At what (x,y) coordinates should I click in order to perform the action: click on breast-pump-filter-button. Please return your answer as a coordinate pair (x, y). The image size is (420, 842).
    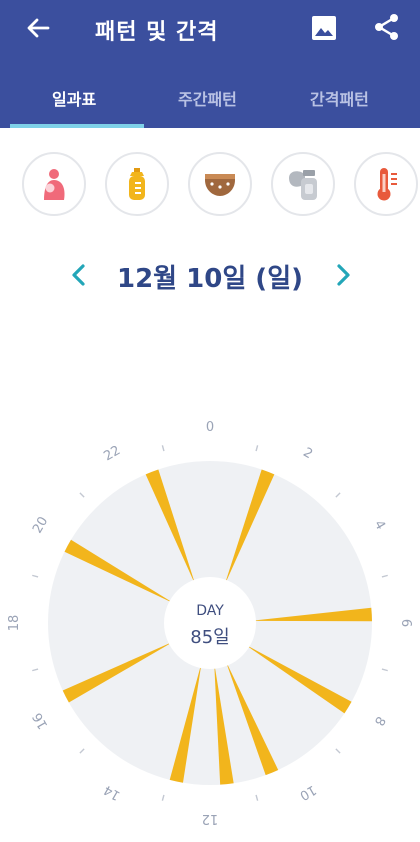
    Looking at the image, I should click on (303, 184).